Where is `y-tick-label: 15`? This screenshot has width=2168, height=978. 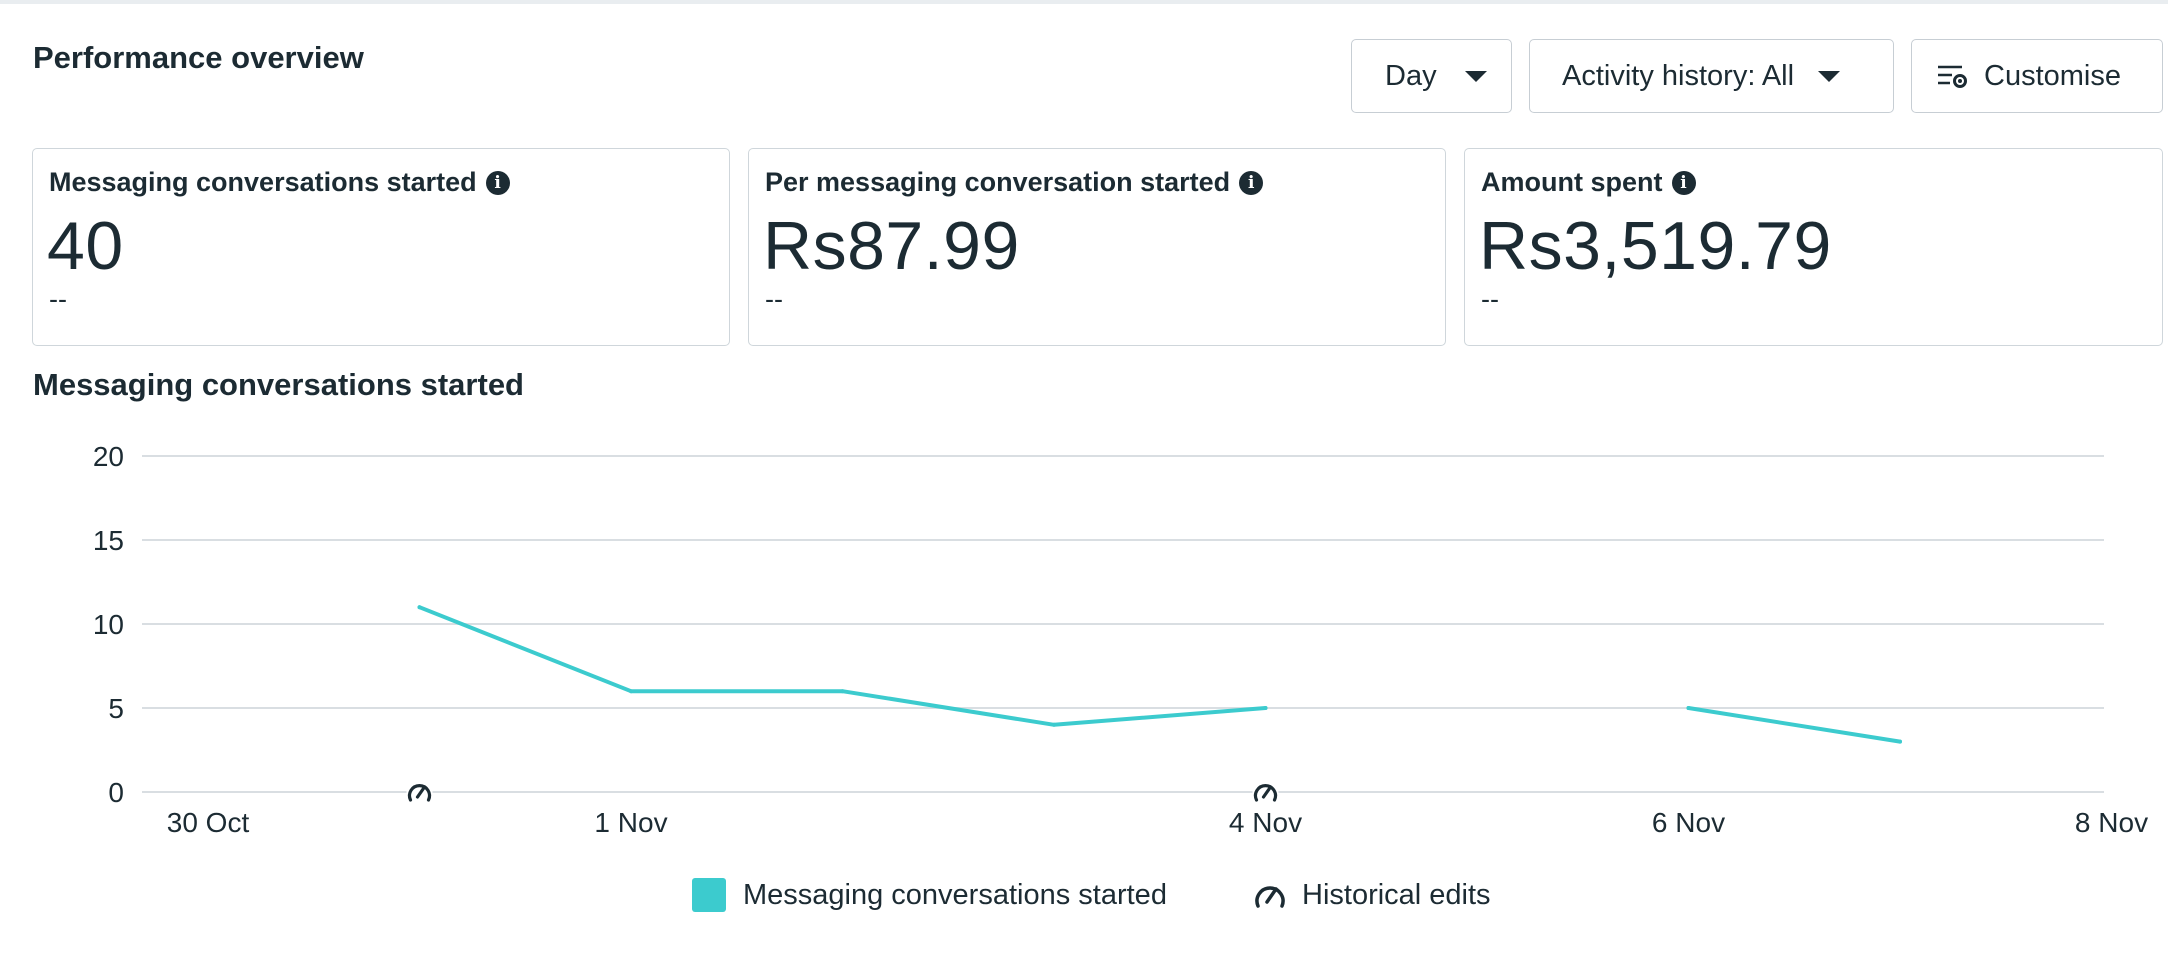
y-tick-label: 15 is located at coordinates (108, 540).